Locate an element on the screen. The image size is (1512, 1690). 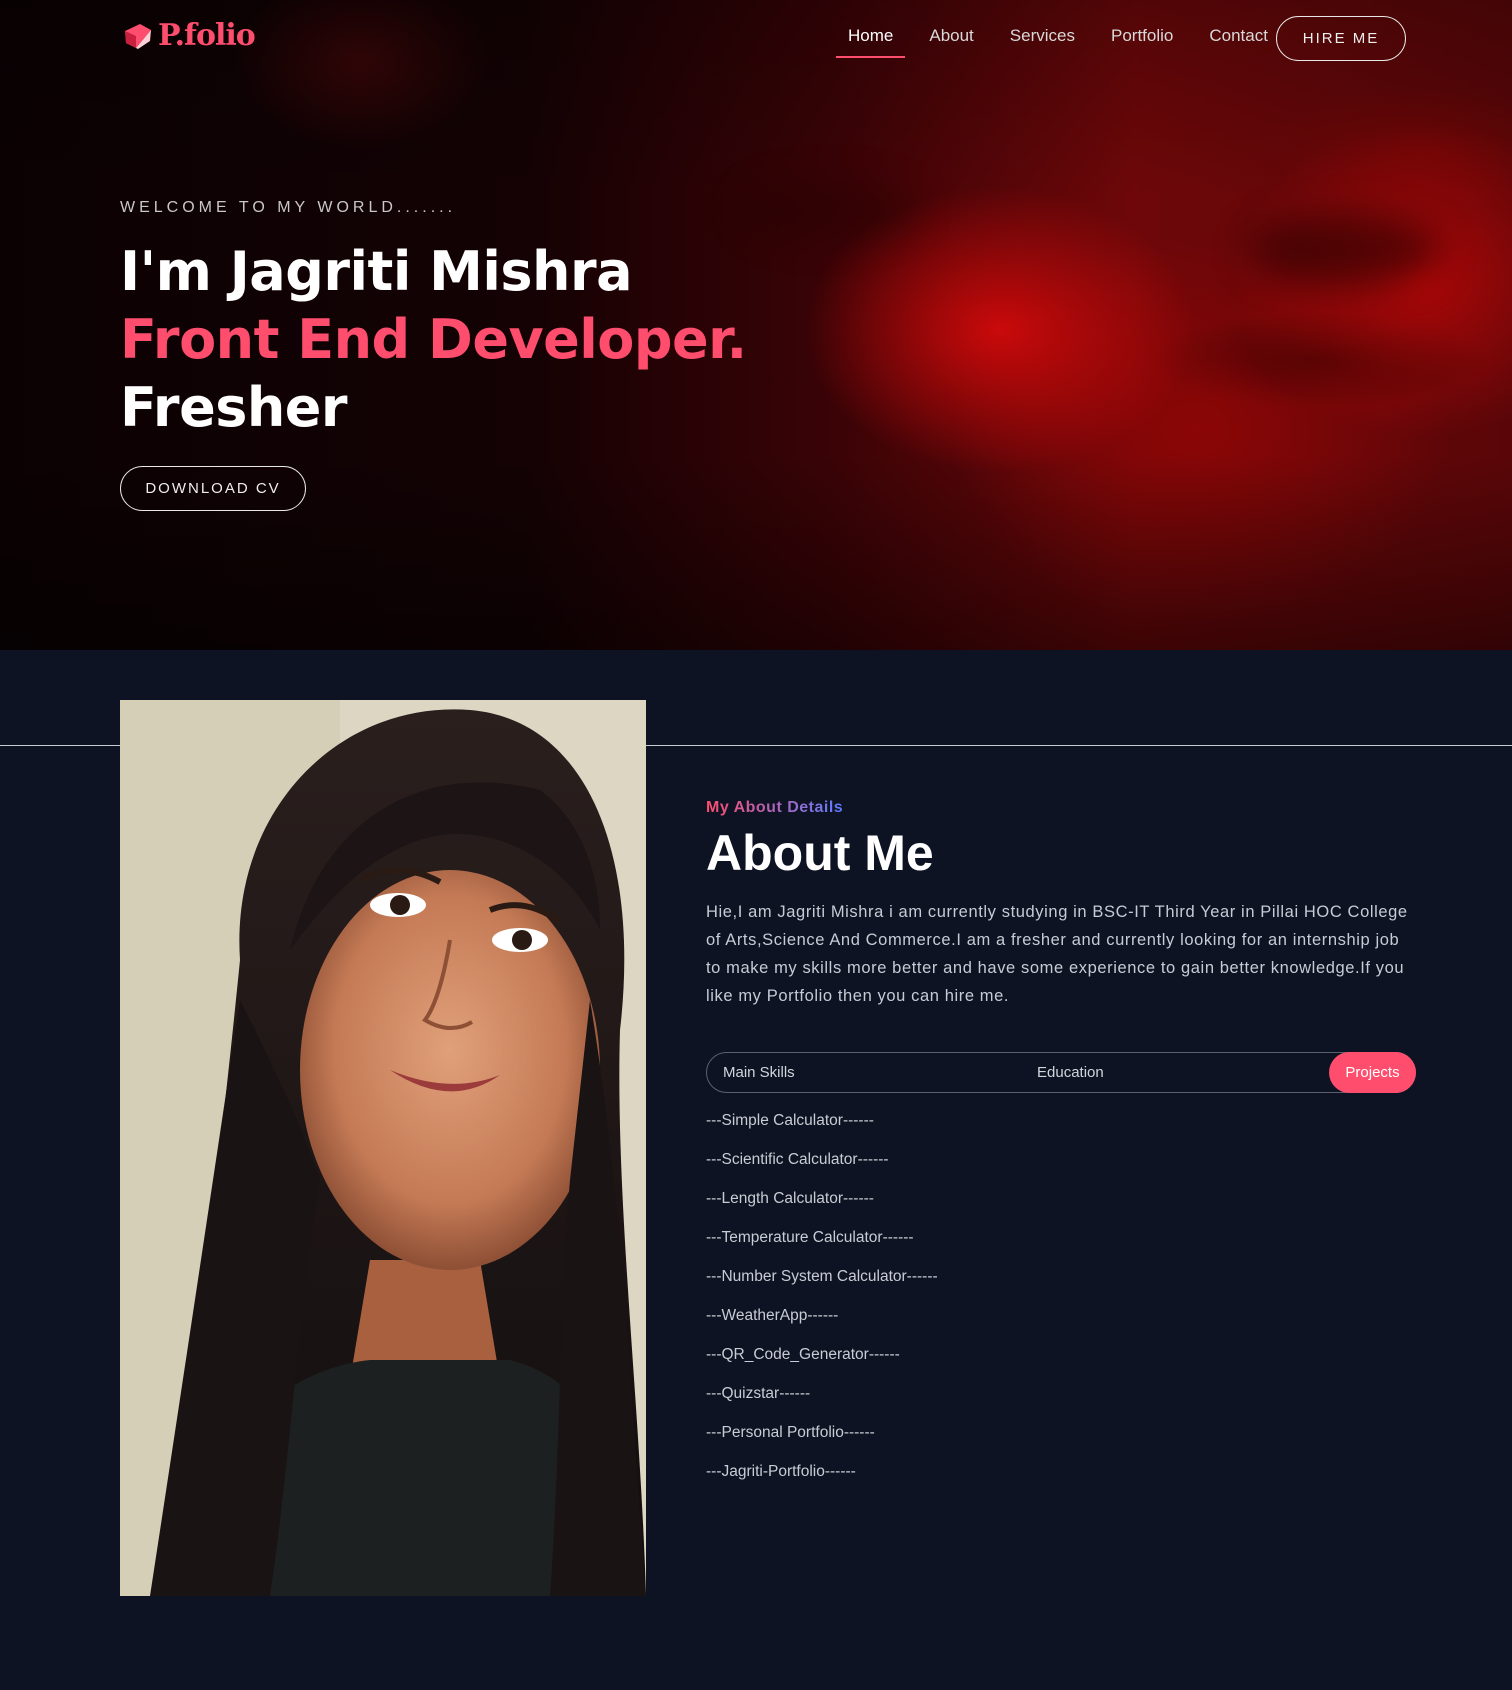
list-item: ---Temperature Calculator------ is located at coordinates (810, 1237).